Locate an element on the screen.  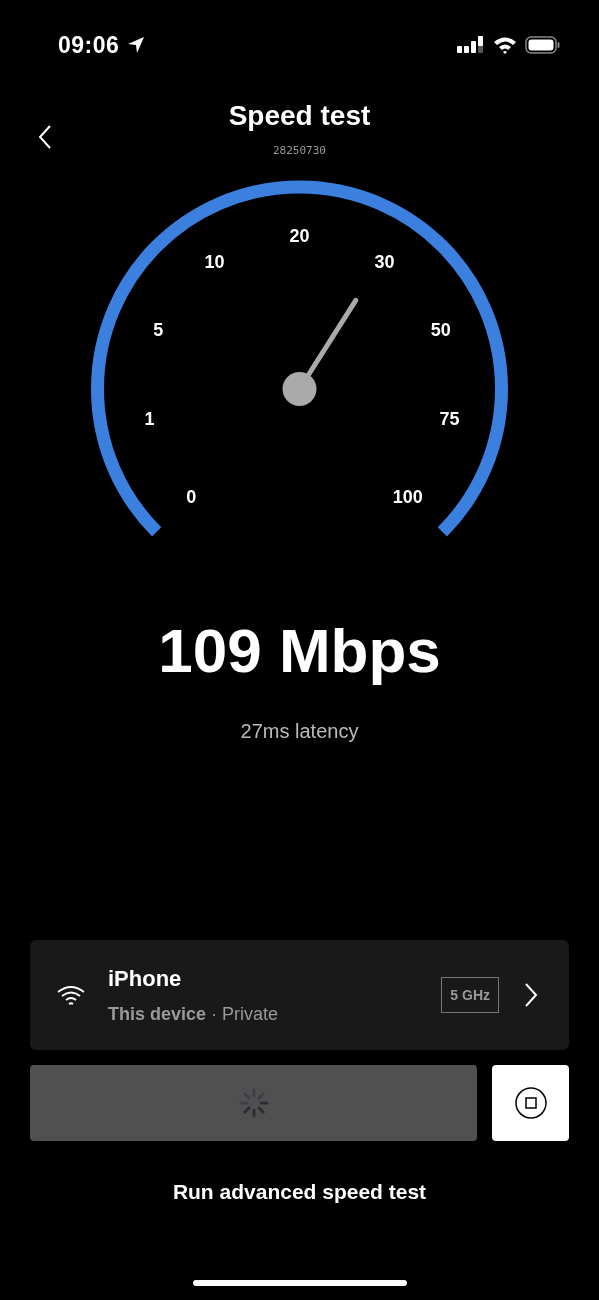
battery-icon is located at coordinates (543, 45).